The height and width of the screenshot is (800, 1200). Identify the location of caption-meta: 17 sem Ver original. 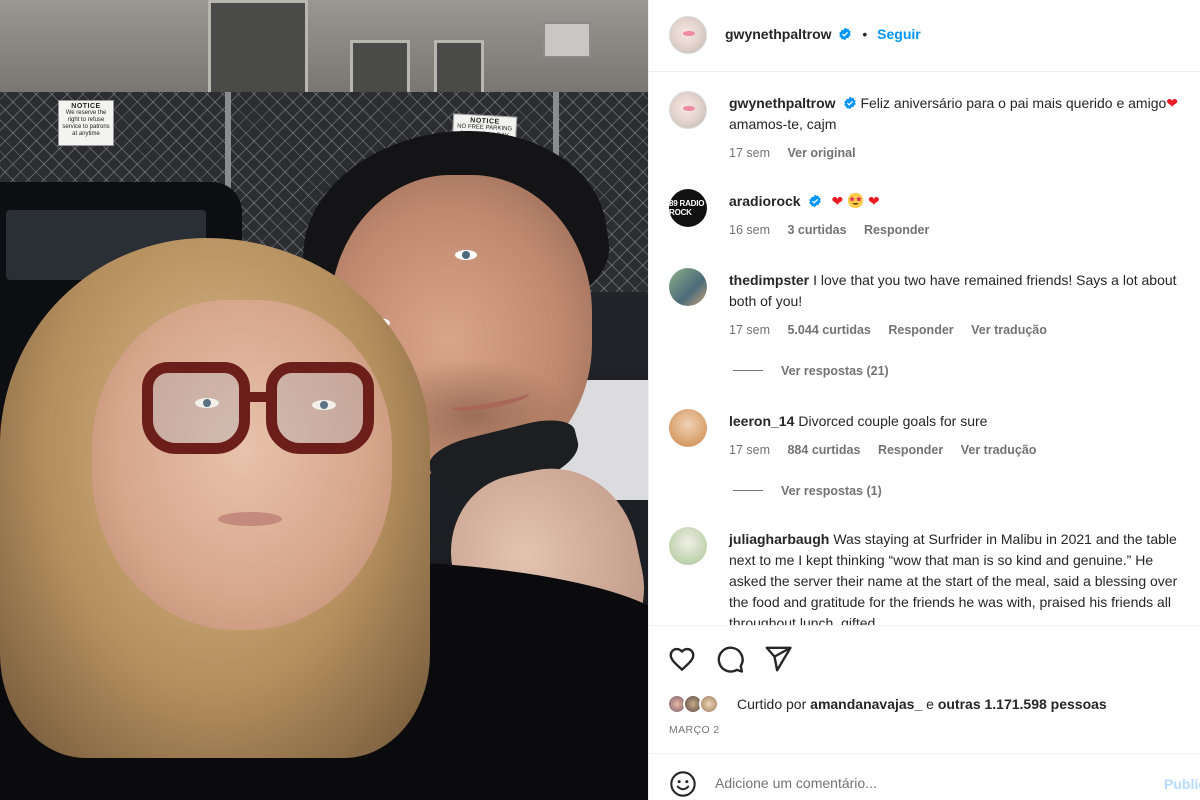
(799, 153).